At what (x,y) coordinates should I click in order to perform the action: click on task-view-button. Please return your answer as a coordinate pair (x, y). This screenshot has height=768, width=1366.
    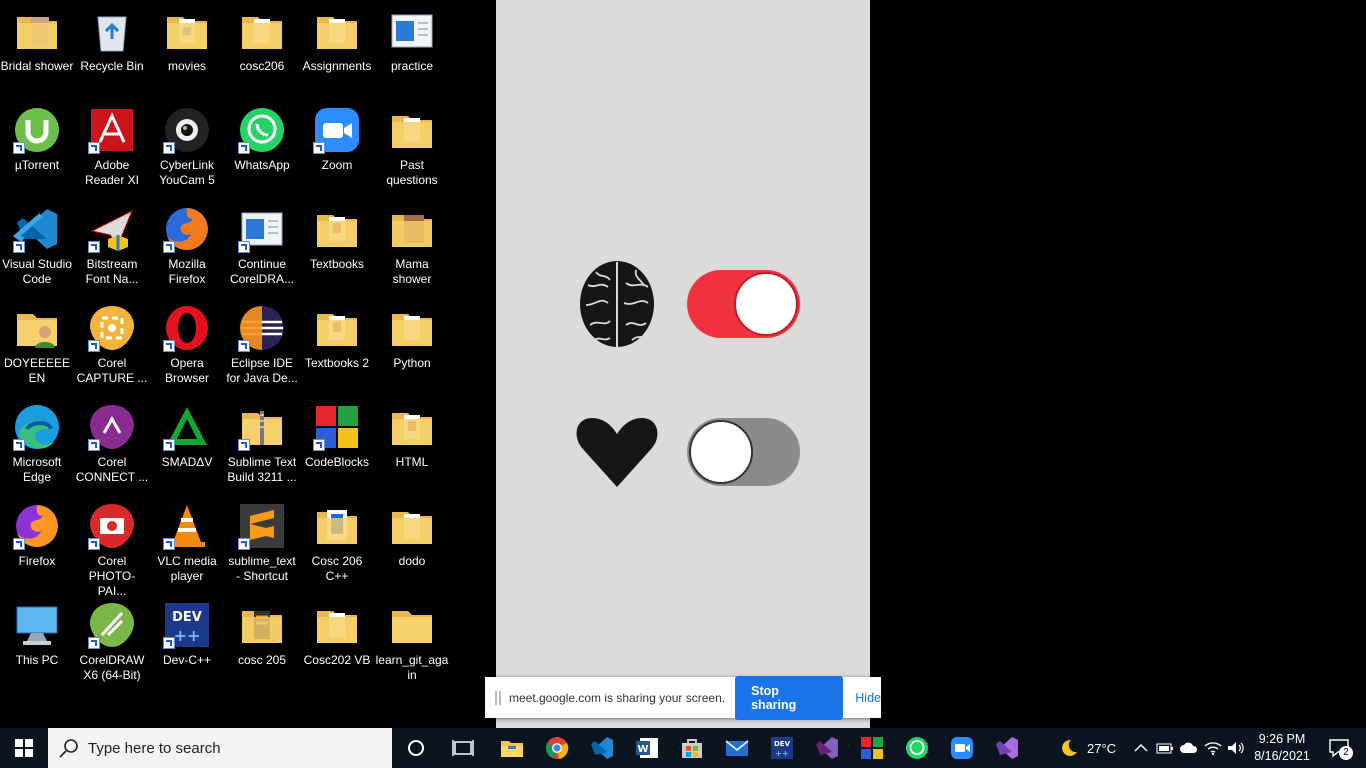
    Looking at the image, I should click on (463, 748).